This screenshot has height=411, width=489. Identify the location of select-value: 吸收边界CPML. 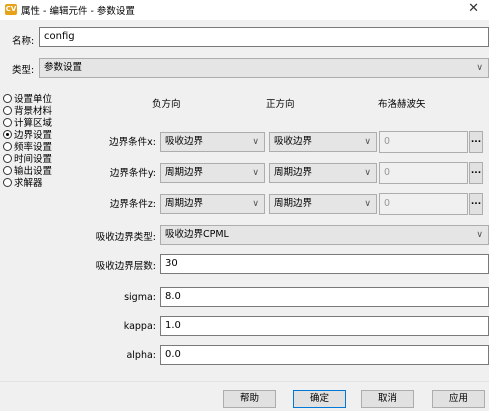
(197, 234).